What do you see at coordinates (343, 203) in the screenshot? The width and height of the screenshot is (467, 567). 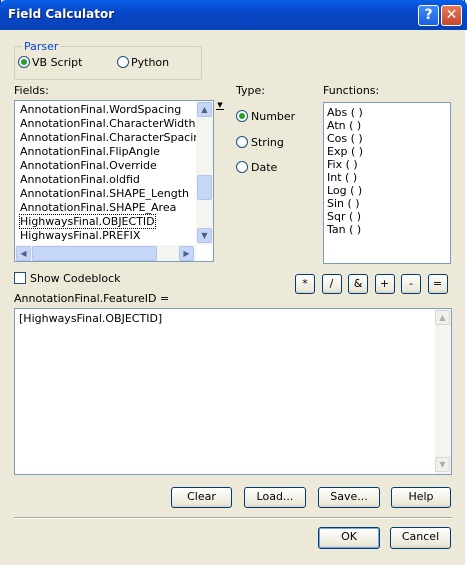 I see `function-list-item: Sin ( )` at bounding box center [343, 203].